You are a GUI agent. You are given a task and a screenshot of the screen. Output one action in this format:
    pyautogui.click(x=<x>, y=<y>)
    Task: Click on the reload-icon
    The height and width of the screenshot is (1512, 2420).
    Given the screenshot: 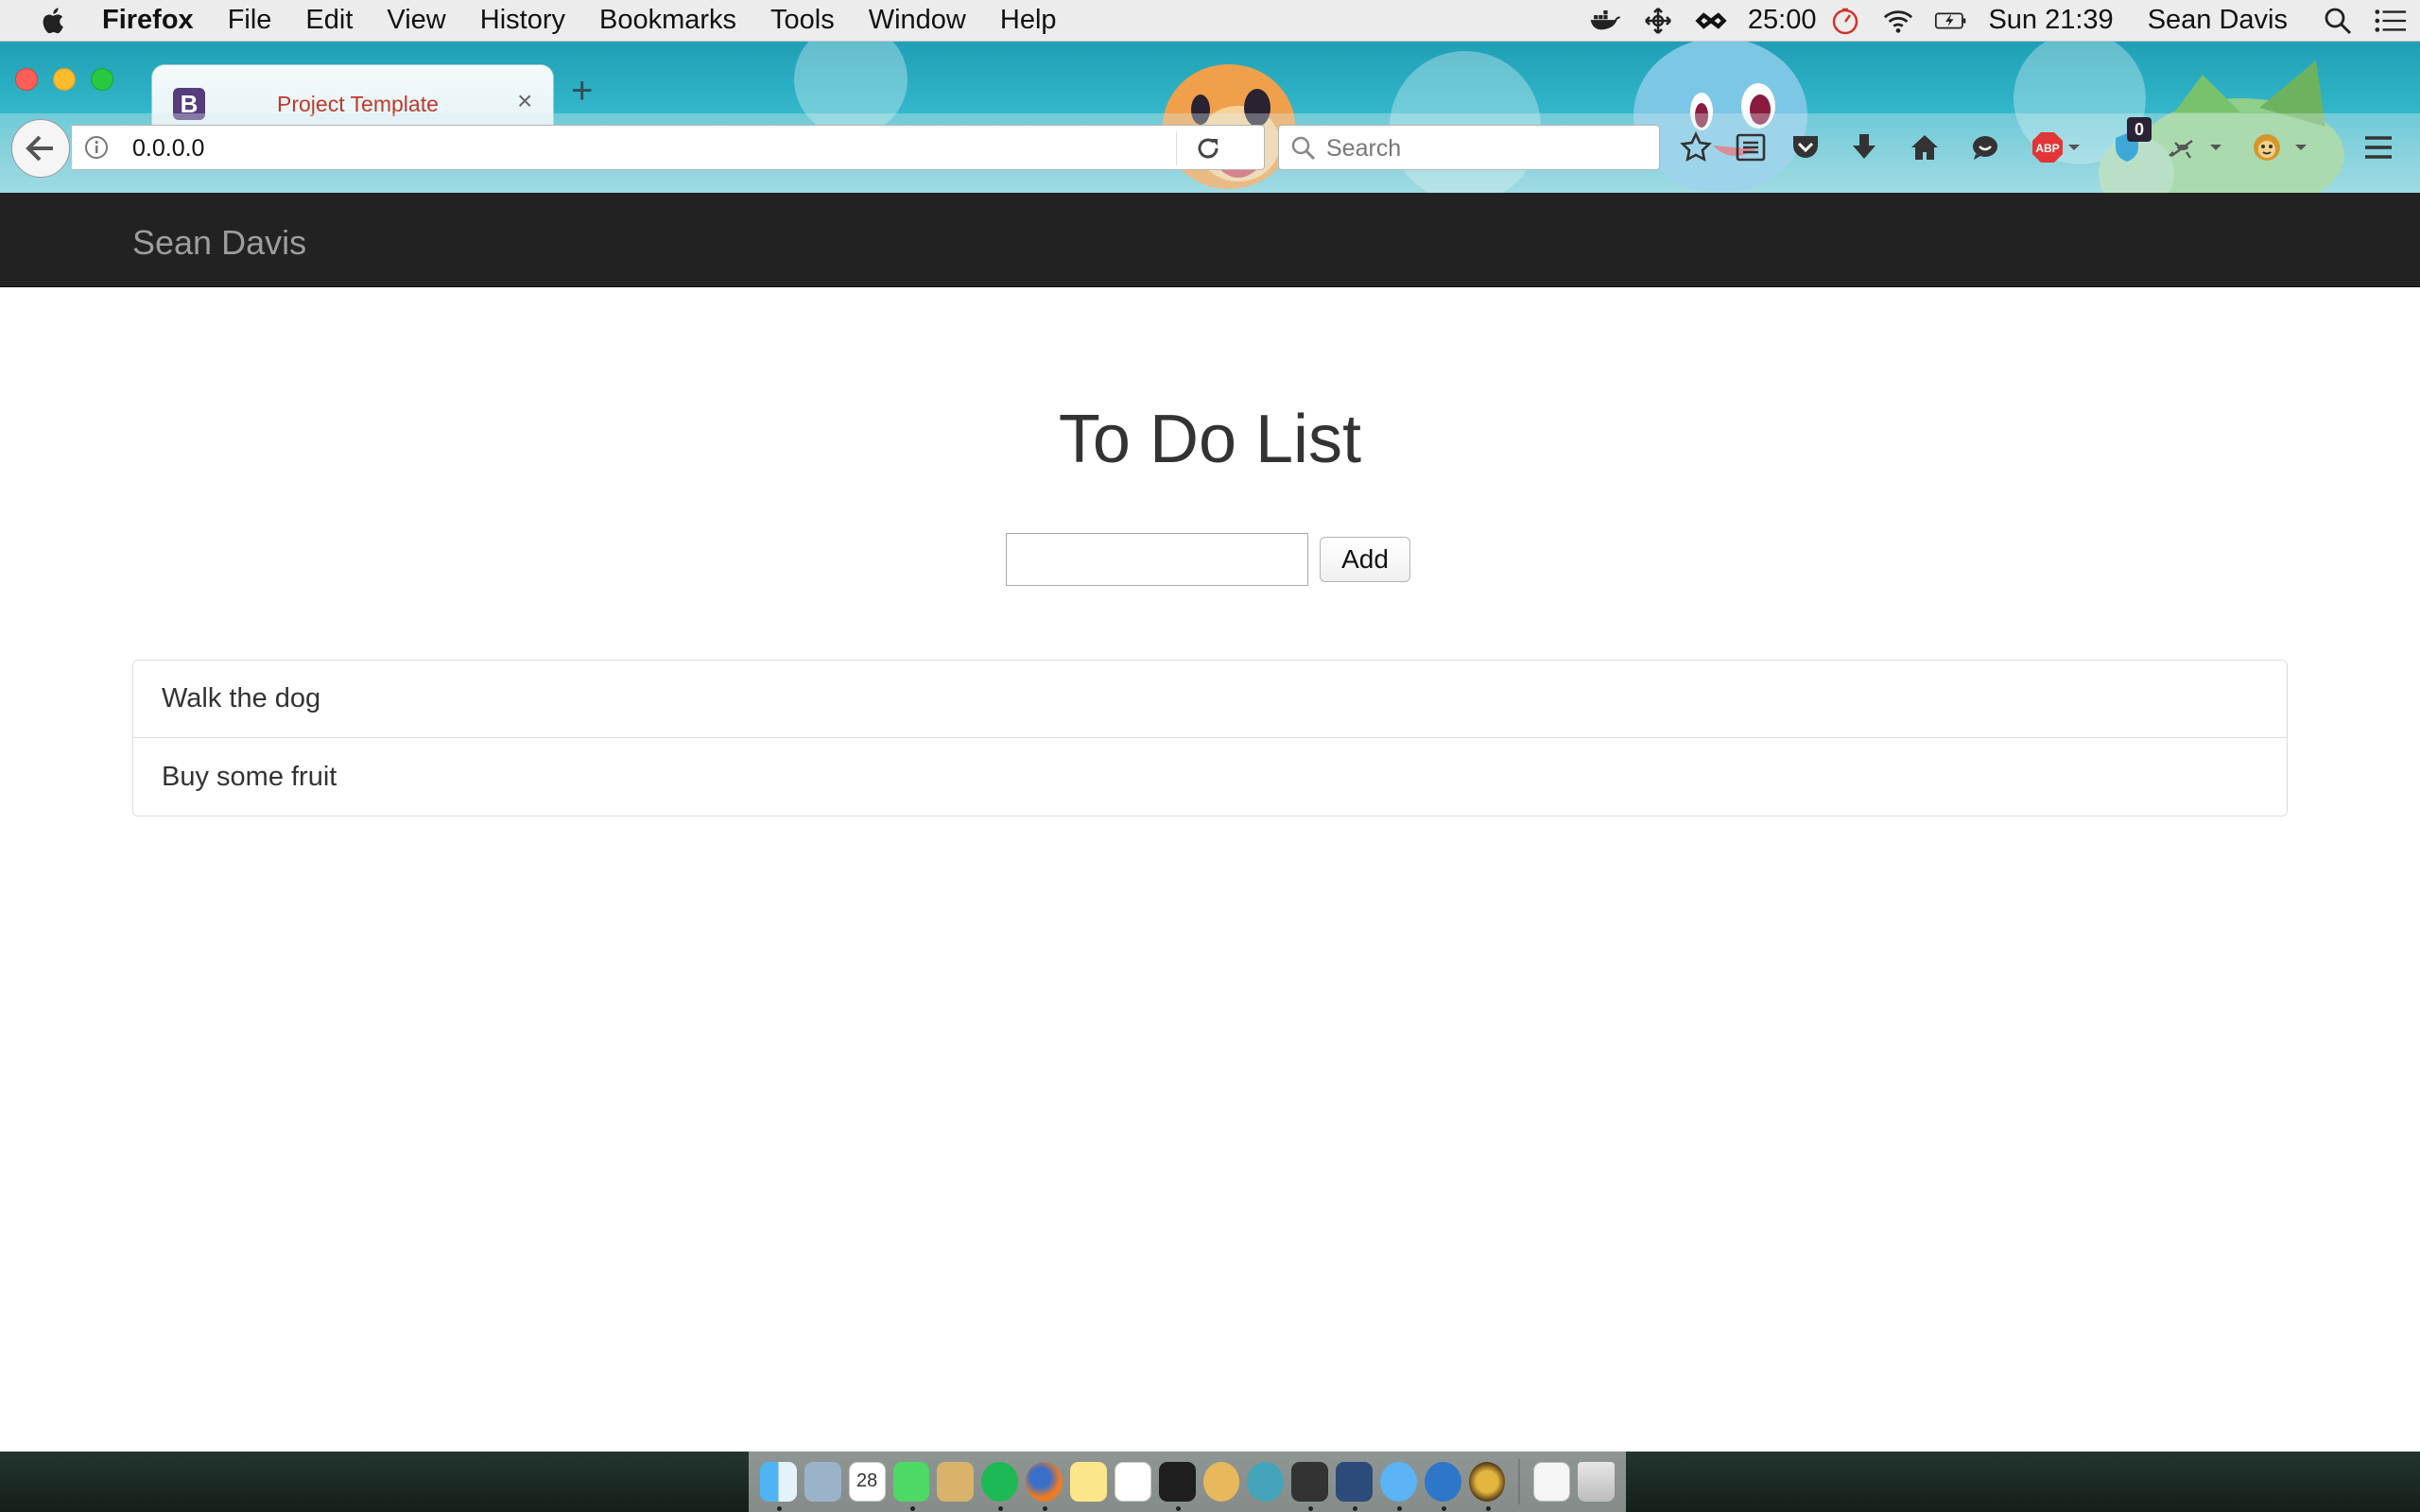 What is the action you would take?
    pyautogui.click(x=1208, y=148)
    